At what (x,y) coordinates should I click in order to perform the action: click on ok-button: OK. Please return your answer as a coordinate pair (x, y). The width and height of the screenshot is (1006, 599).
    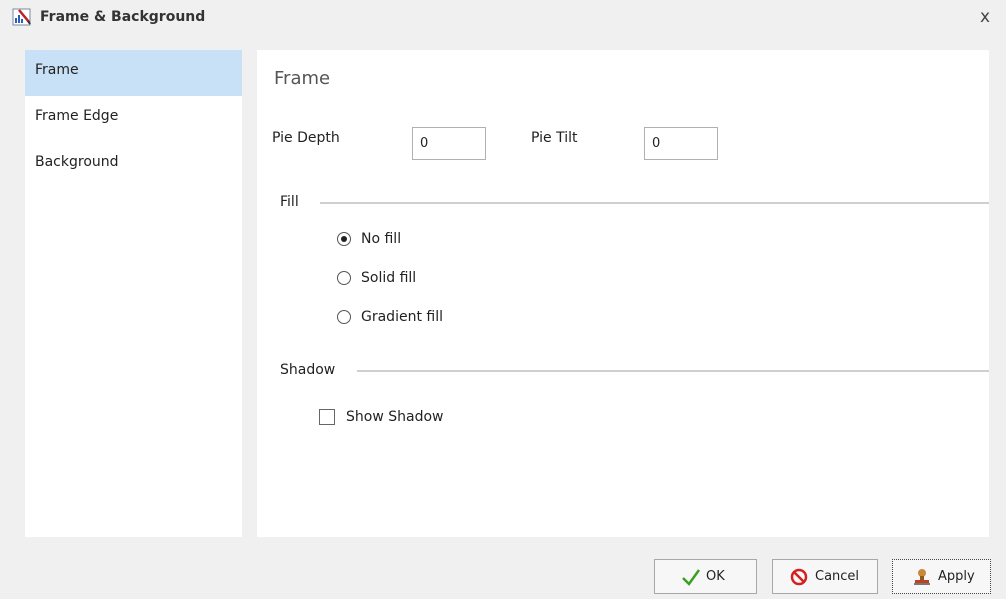
    Looking at the image, I should click on (705, 576).